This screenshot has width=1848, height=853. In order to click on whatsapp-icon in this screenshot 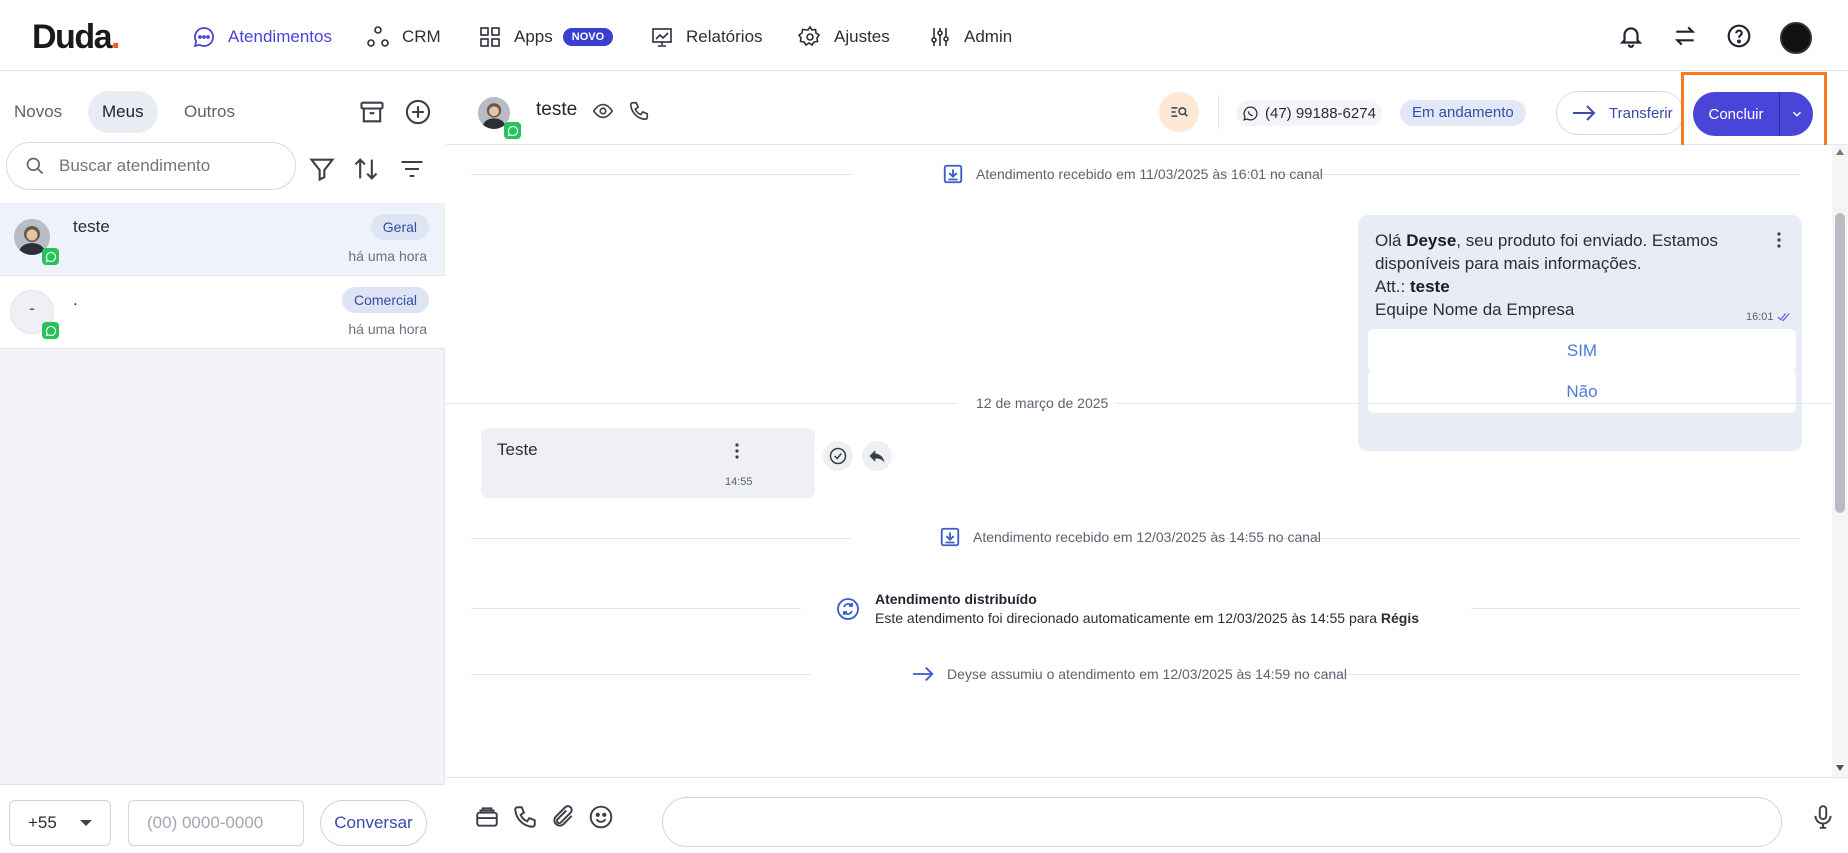, I will do `click(50, 256)`.